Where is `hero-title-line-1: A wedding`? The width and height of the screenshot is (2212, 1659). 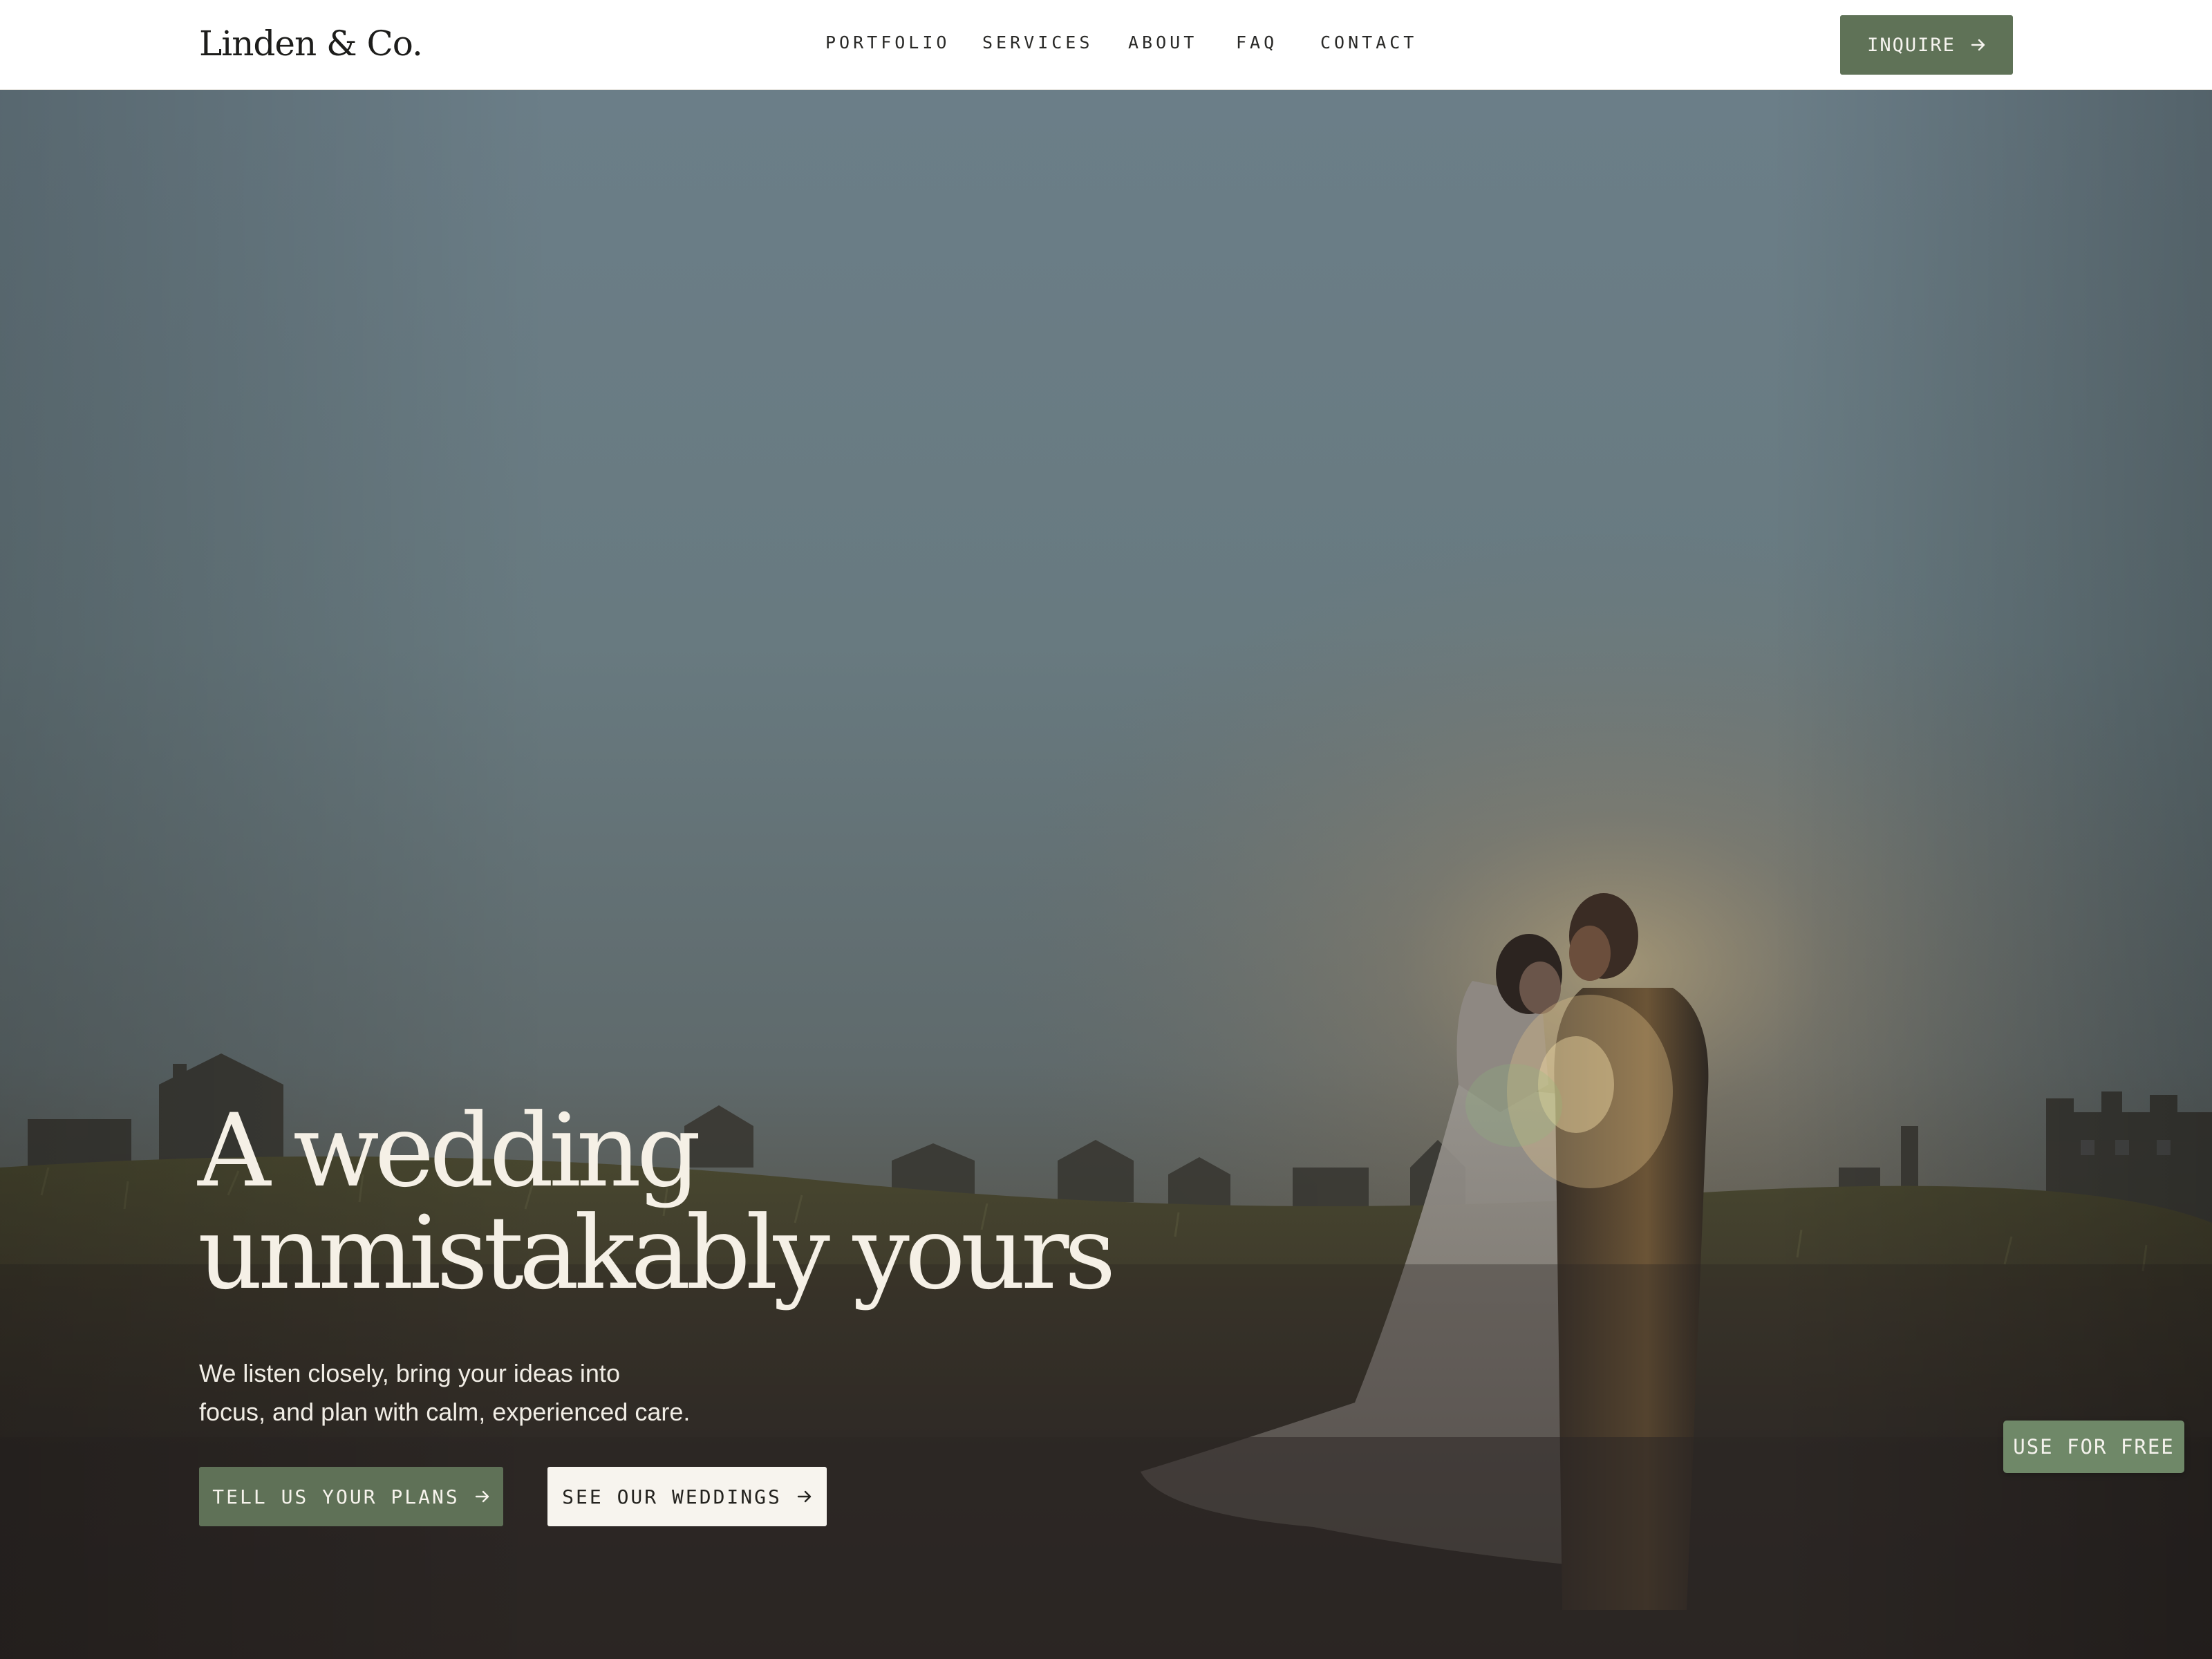
hero-title-line-1: A wedding is located at coordinates (449, 1151).